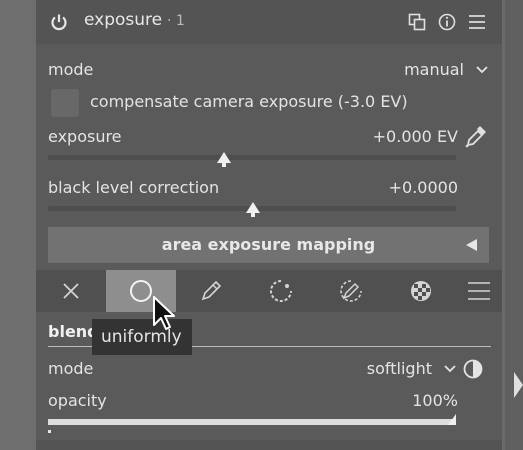 The image size is (523, 450). I want to click on compensate-checkbox, so click(65, 103).